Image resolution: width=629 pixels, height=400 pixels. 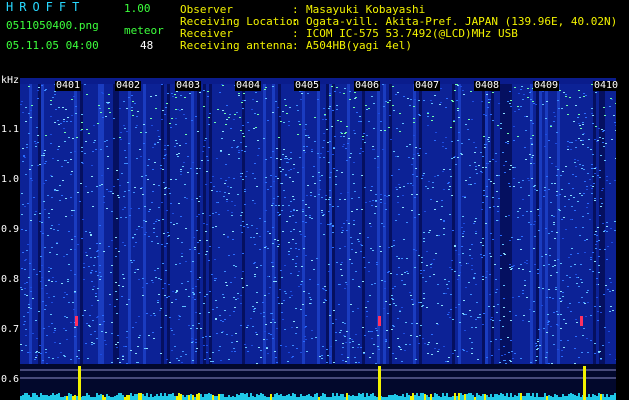 I want to click on meteor-count: 48, so click(x=147, y=45).